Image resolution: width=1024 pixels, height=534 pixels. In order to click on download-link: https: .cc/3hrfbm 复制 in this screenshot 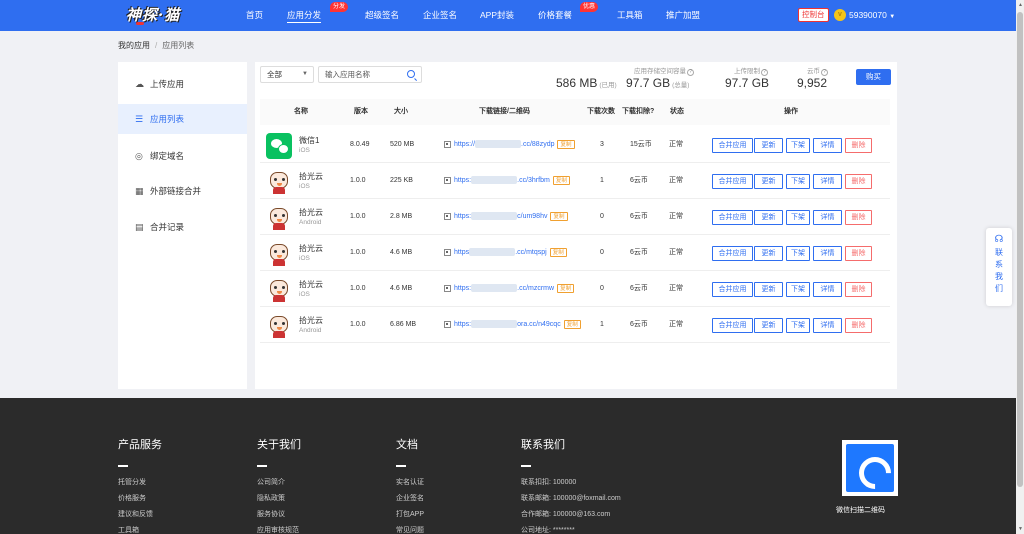, I will do `click(507, 181)`.